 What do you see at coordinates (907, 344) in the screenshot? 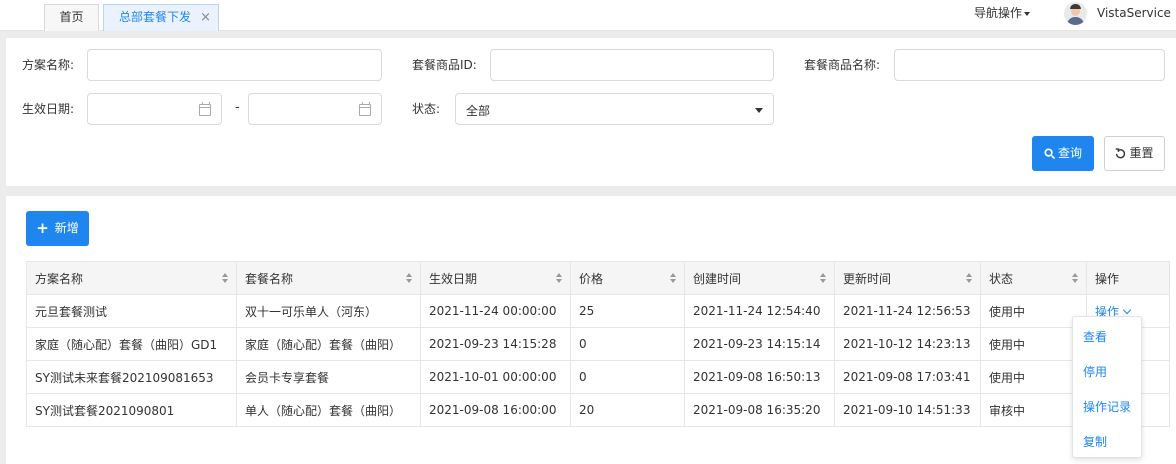
I see `table-cell: 2021-10-12 14:23:13` at bounding box center [907, 344].